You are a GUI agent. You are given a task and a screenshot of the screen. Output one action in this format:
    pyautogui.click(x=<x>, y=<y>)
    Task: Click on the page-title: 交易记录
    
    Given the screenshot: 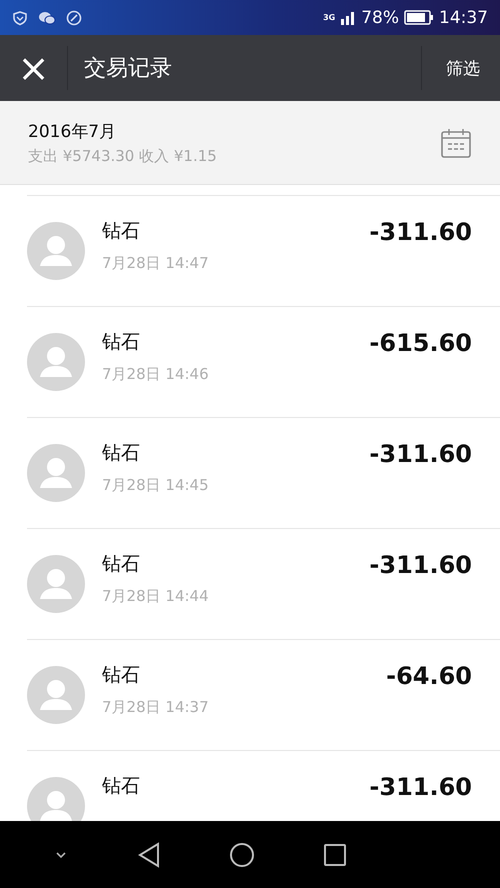 What is the action you would take?
    pyautogui.click(x=128, y=69)
    